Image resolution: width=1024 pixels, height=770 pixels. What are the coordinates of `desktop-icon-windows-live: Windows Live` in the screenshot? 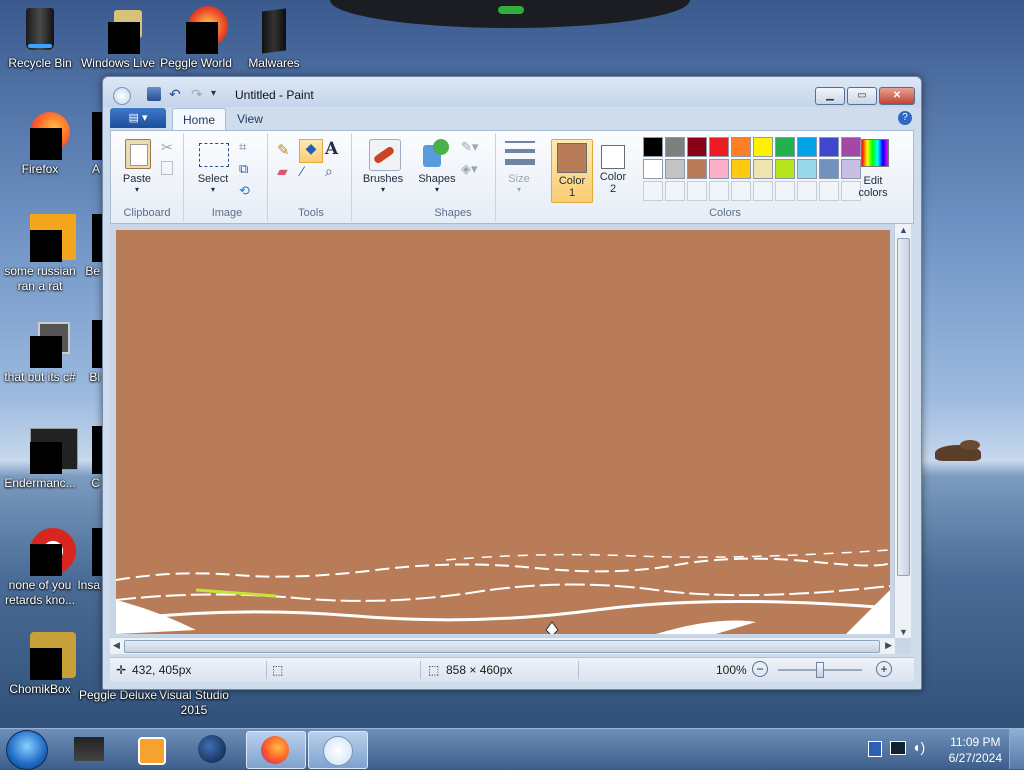 It's located at (118, 38).